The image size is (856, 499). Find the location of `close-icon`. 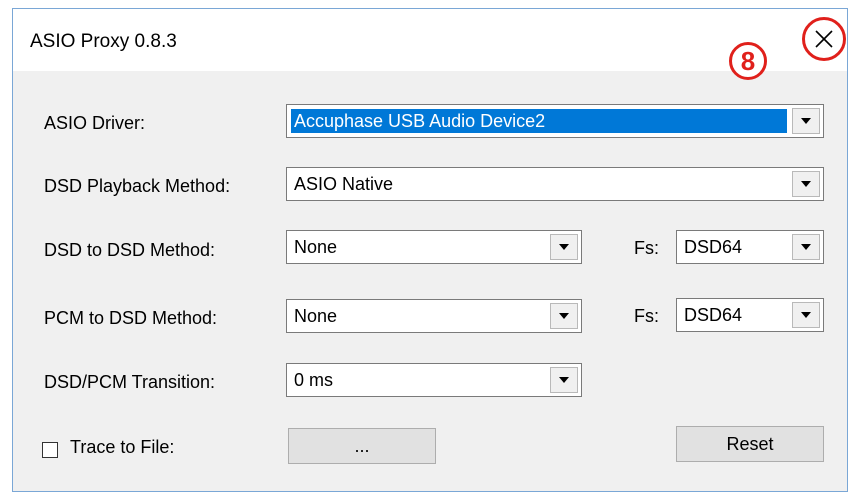

close-icon is located at coordinates (824, 39).